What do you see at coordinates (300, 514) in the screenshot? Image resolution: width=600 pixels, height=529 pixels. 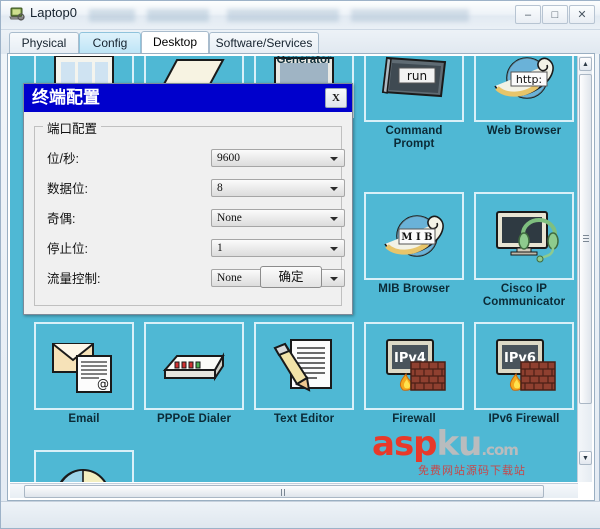 I see `window-statusbar` at bounding box center [300, 514].